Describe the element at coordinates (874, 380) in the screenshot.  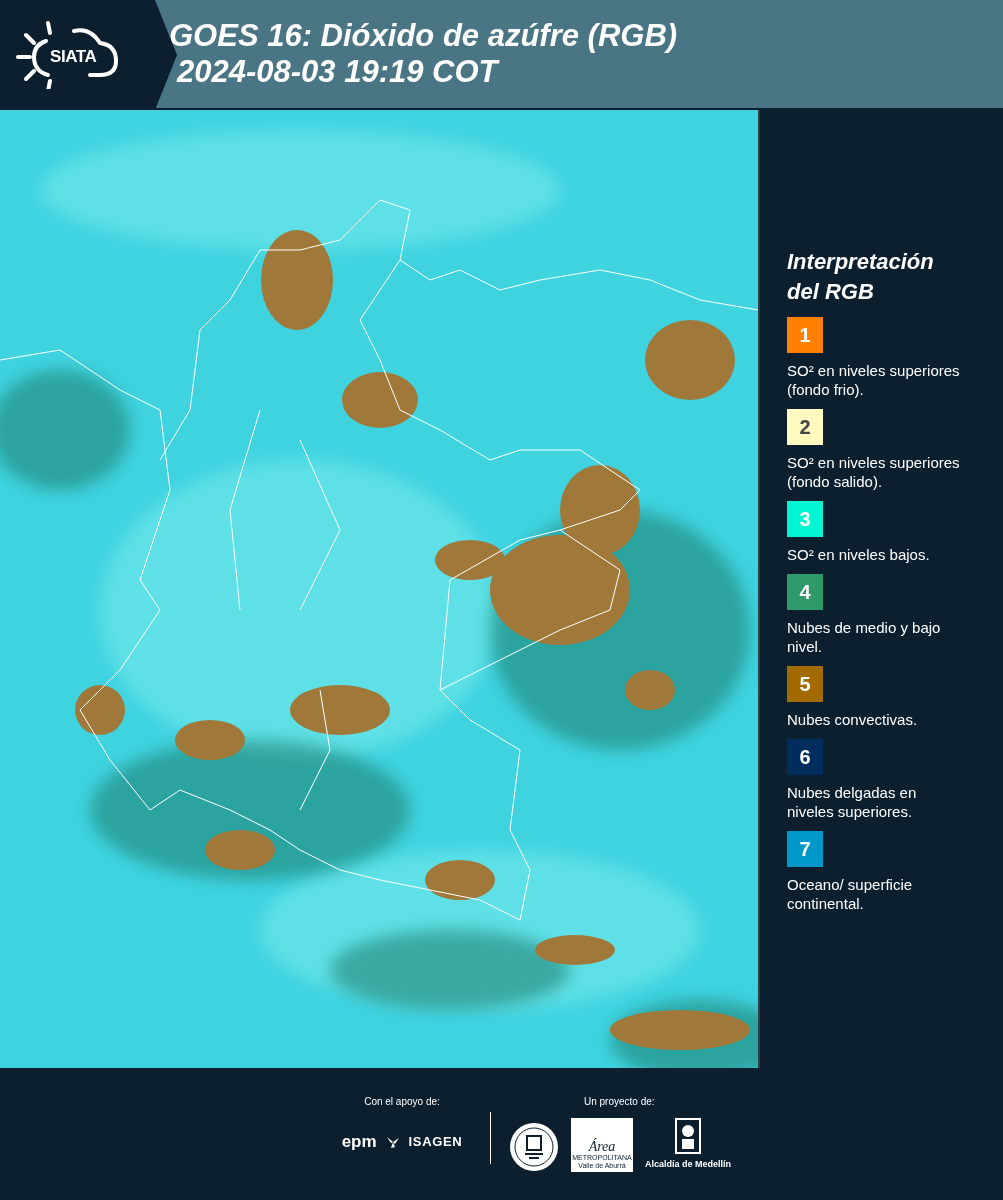
I see `legend-description: SO² en niveles superiores (fondo frio).` at that location.